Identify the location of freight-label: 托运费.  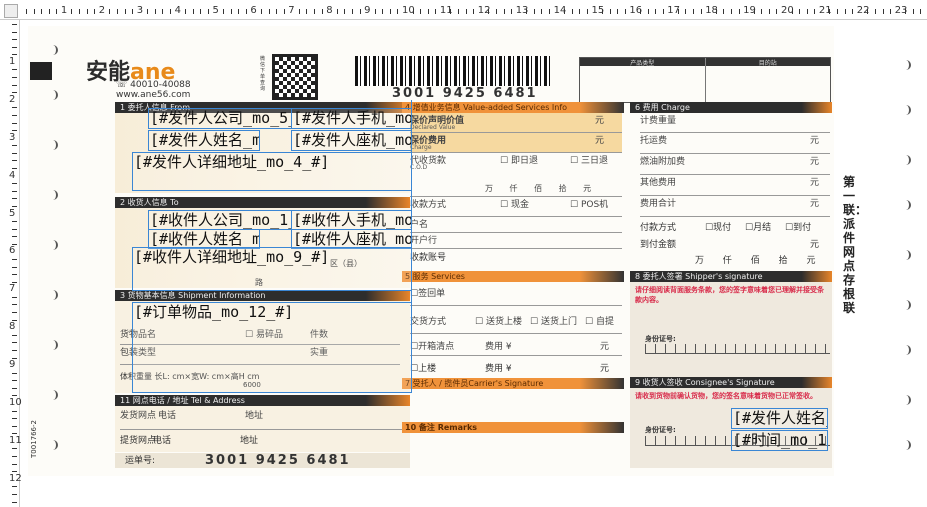
(654, 141).